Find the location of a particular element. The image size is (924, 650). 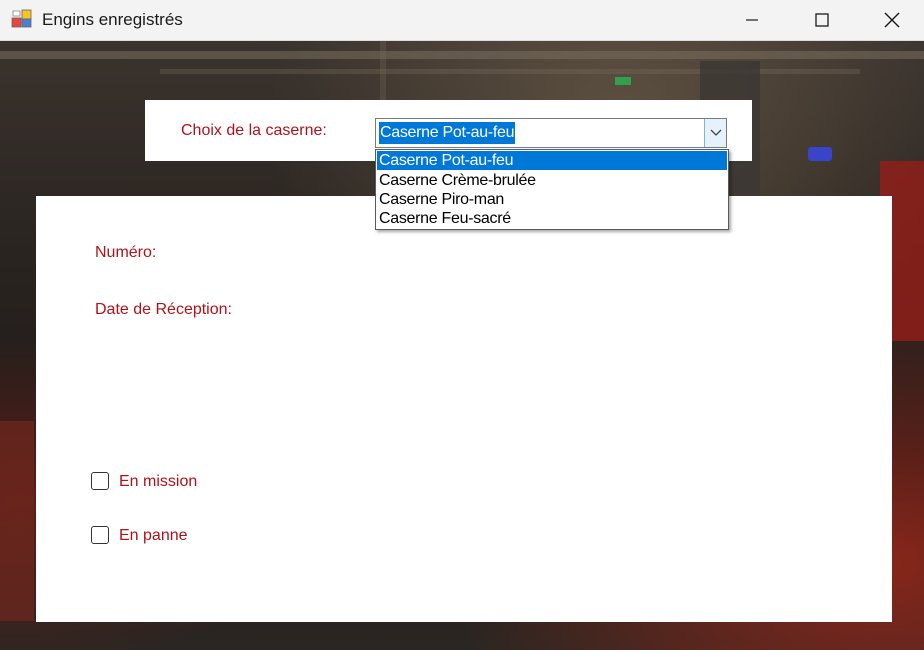

close-button is located at coordinates (890, 20).